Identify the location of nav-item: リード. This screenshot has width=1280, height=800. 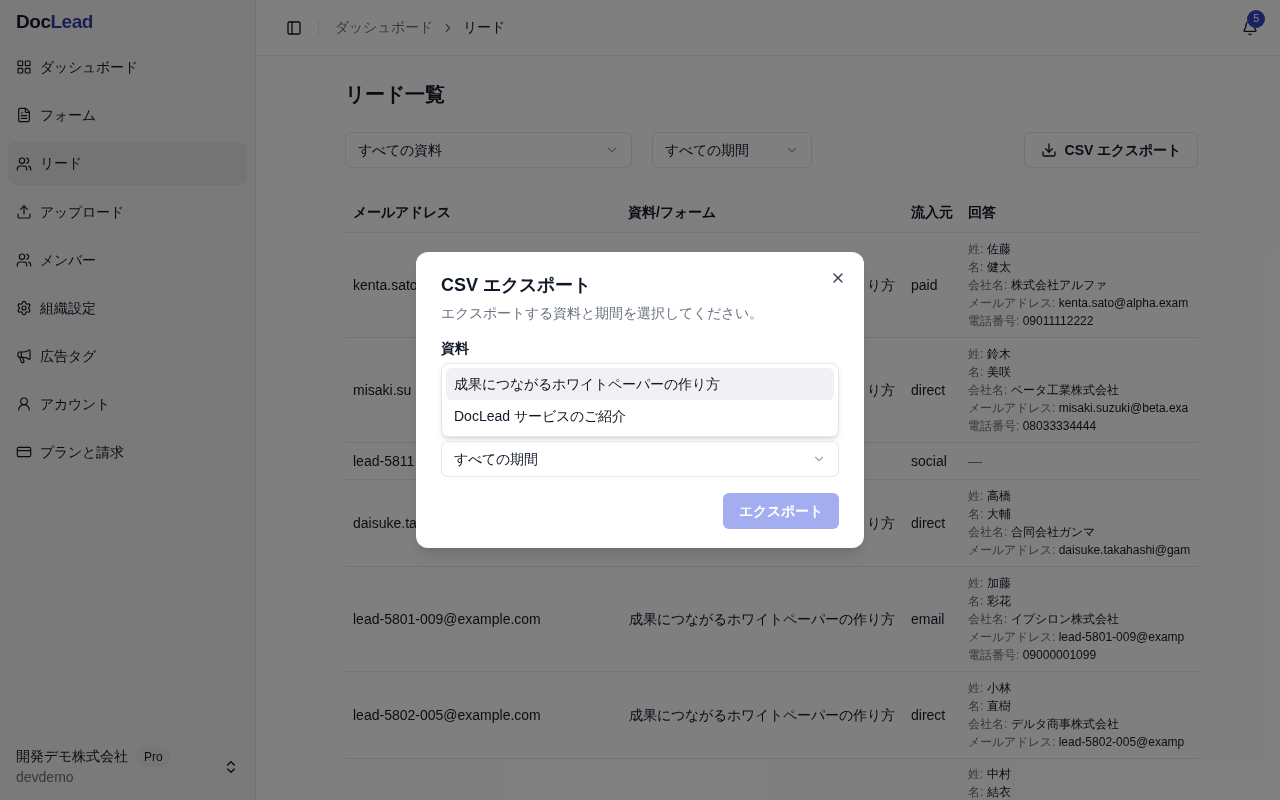
(127, 163).